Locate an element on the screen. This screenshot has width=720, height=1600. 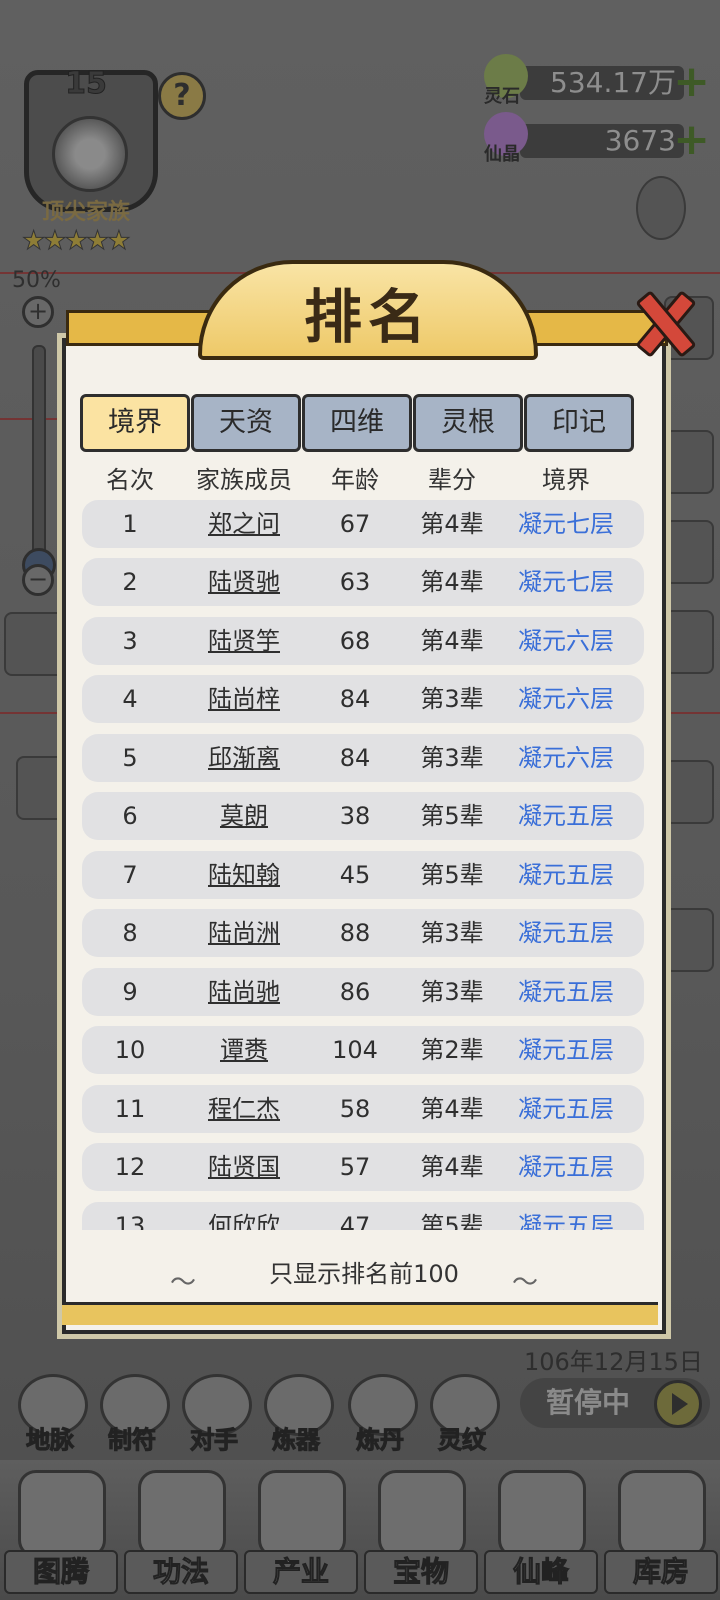
rank: 6 is located at coordinates (130, 816).